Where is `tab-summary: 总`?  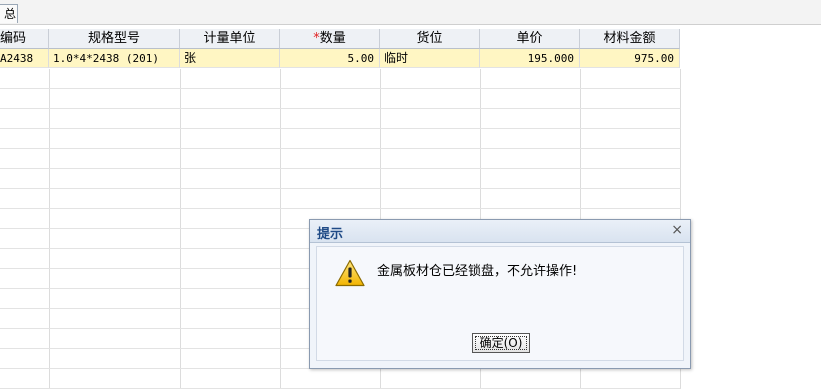 tab-summary: 总 is located at coordinates (9, 13).